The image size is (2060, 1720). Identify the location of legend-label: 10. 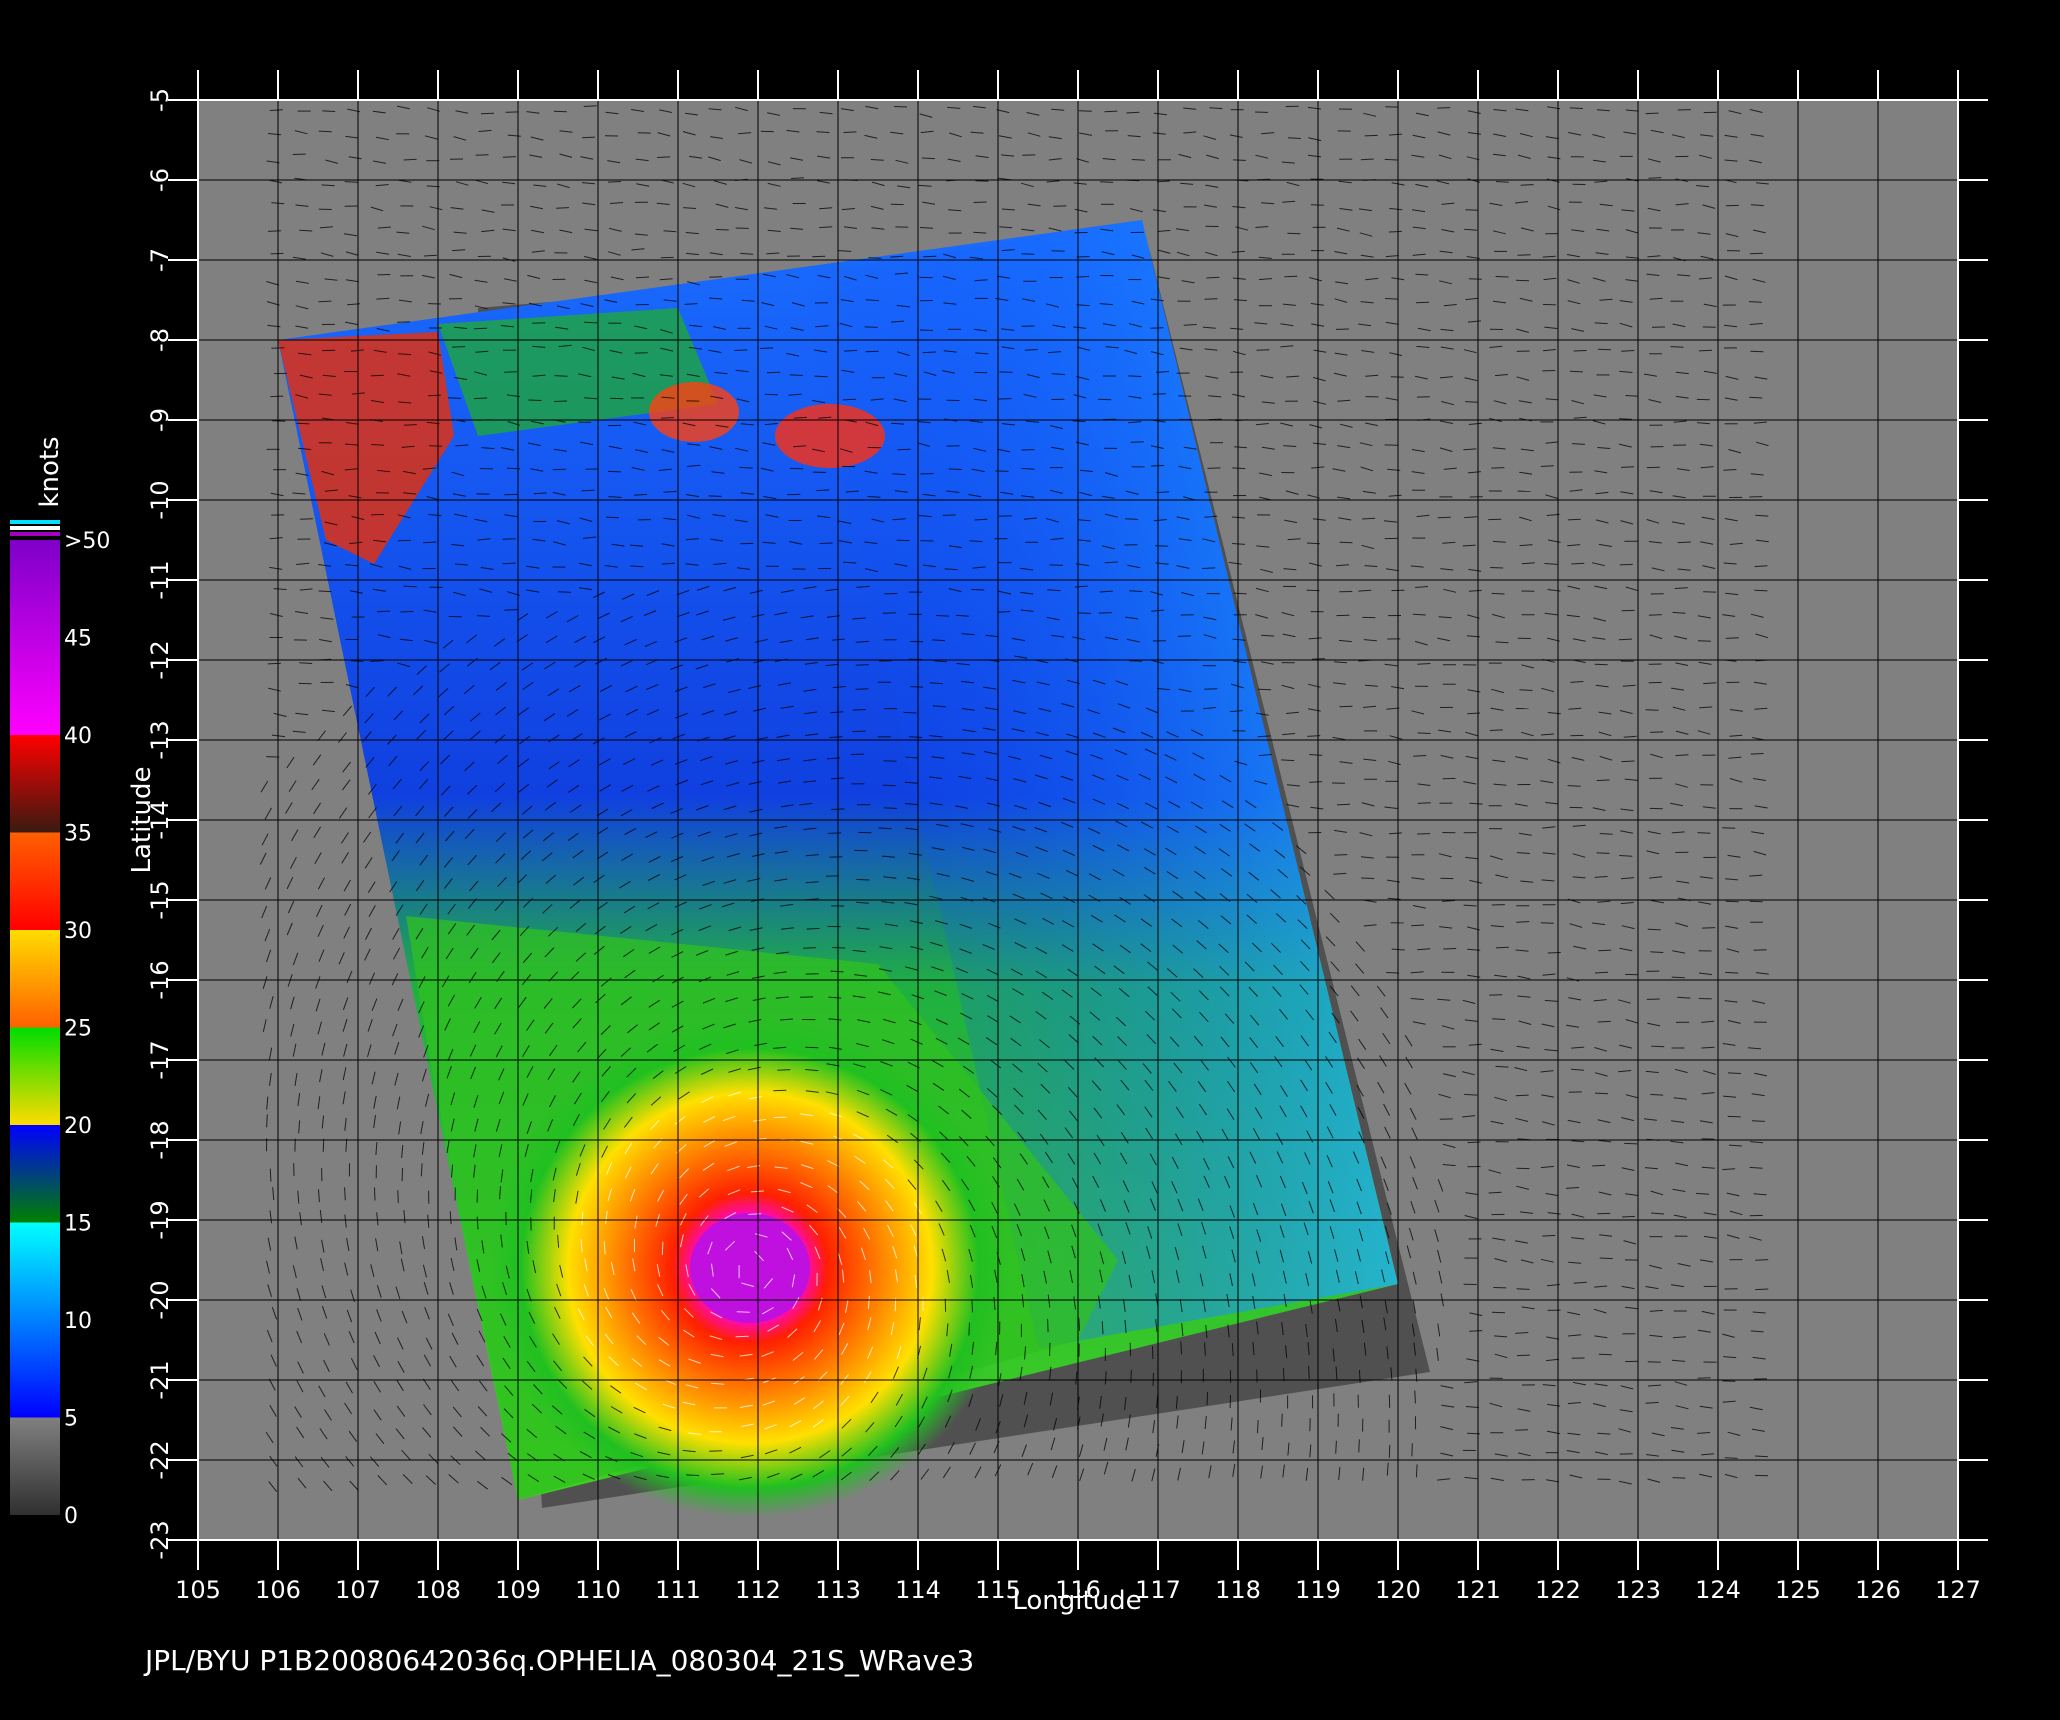
(78, 1321).